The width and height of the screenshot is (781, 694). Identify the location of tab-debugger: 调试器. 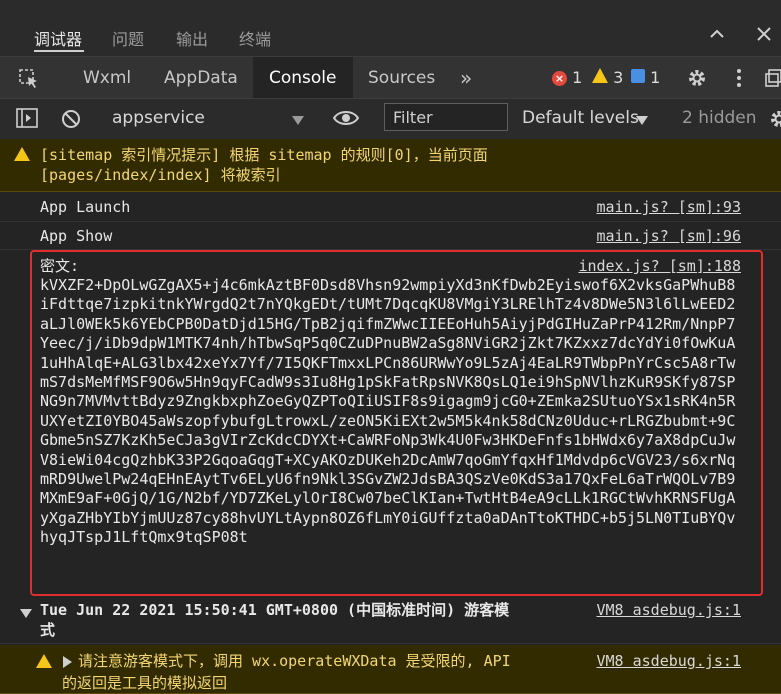
(58, 38).